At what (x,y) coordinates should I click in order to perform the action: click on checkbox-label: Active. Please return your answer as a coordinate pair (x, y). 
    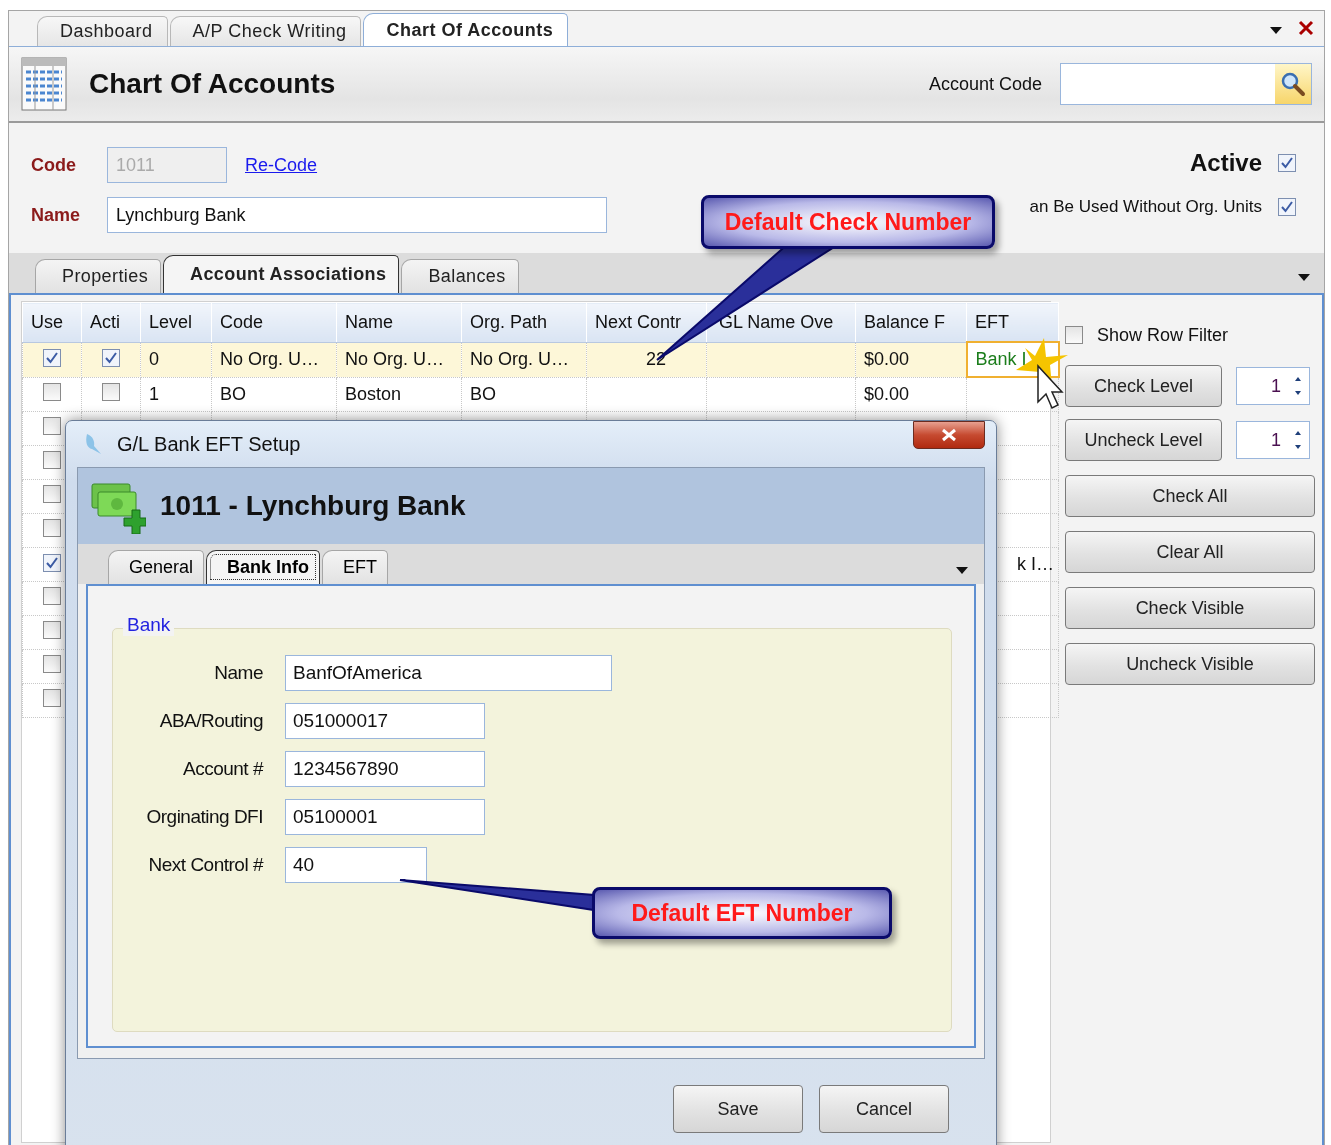
    Looking at the image, I should click on (1225, 163).